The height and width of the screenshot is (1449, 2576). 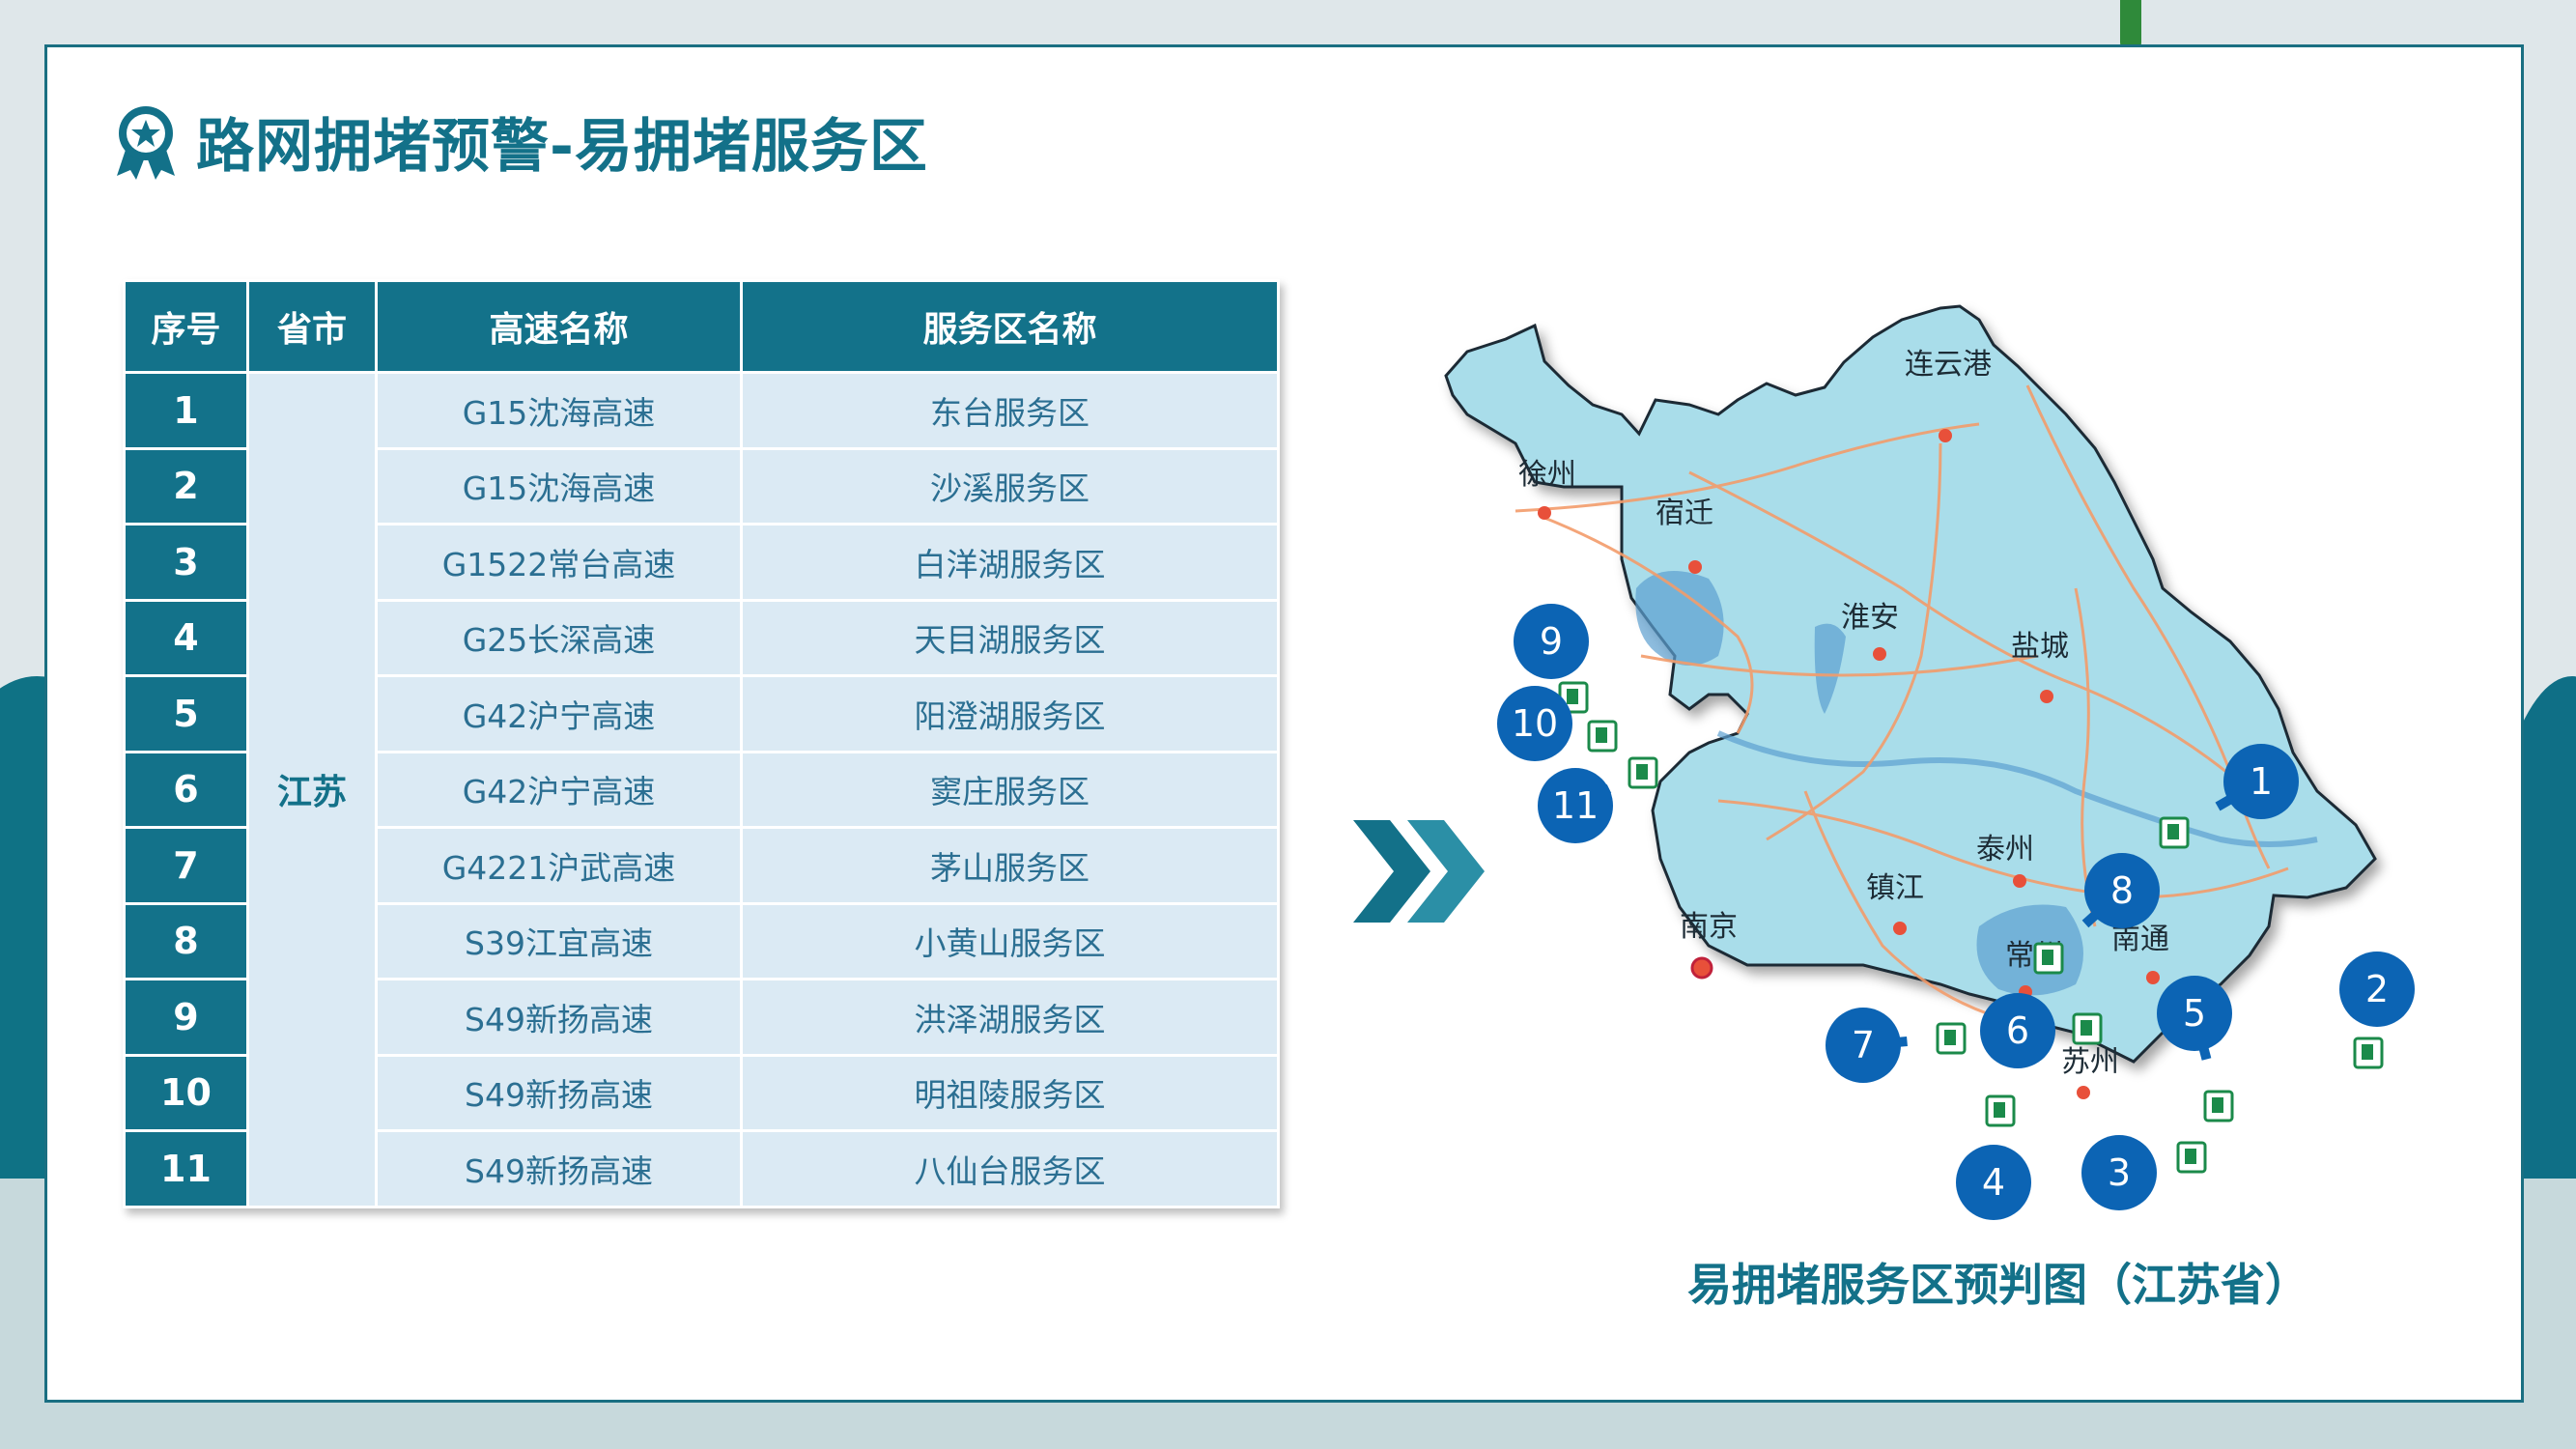 What do you see at coordinates (1948, 365) in the screenshot?
I see `city-label: 连云港` at bounding box center [1948, 365].